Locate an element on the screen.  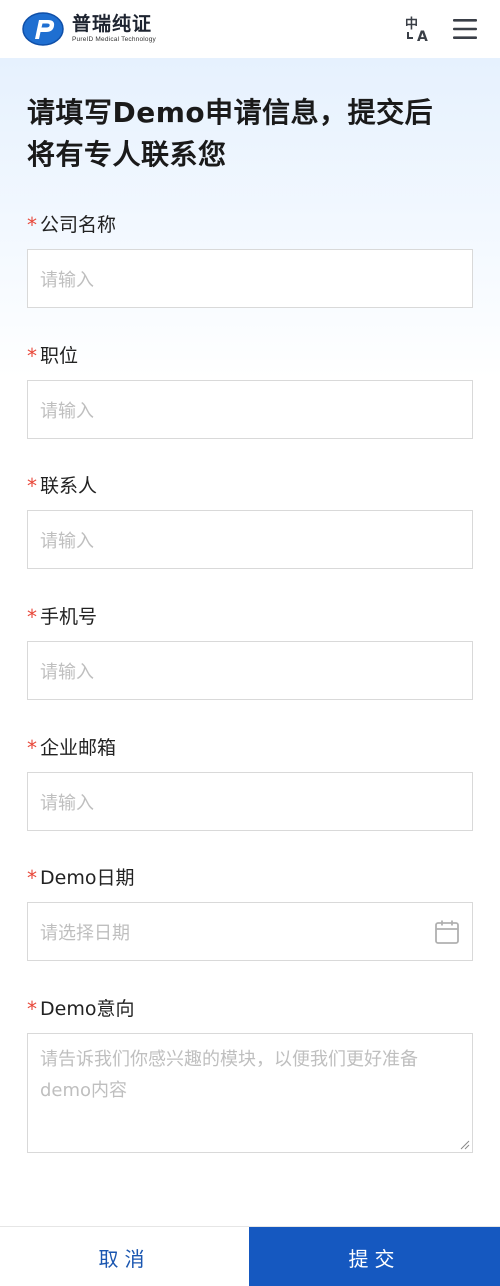
phone-number-label-text: 手机号 is located at coordinates (69, 617).